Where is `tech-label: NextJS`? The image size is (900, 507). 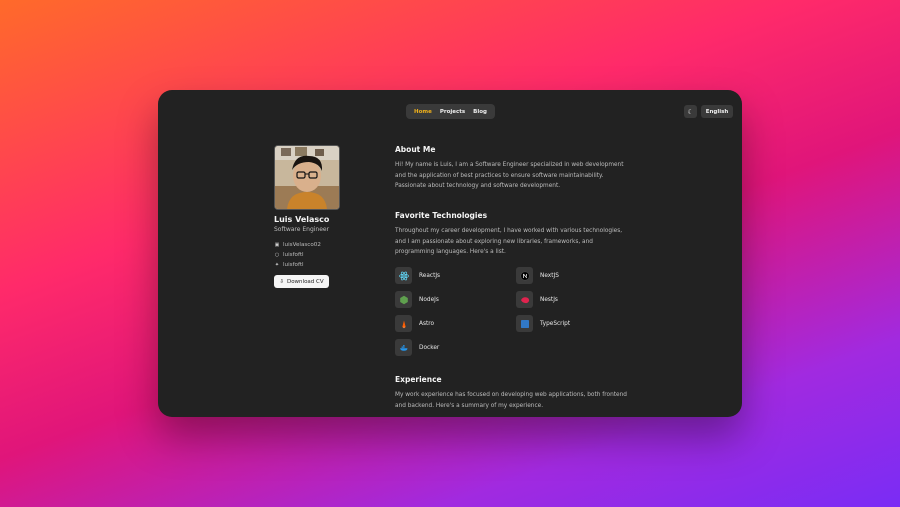
tech-label: NextJS is located at coordinates (549, 275).